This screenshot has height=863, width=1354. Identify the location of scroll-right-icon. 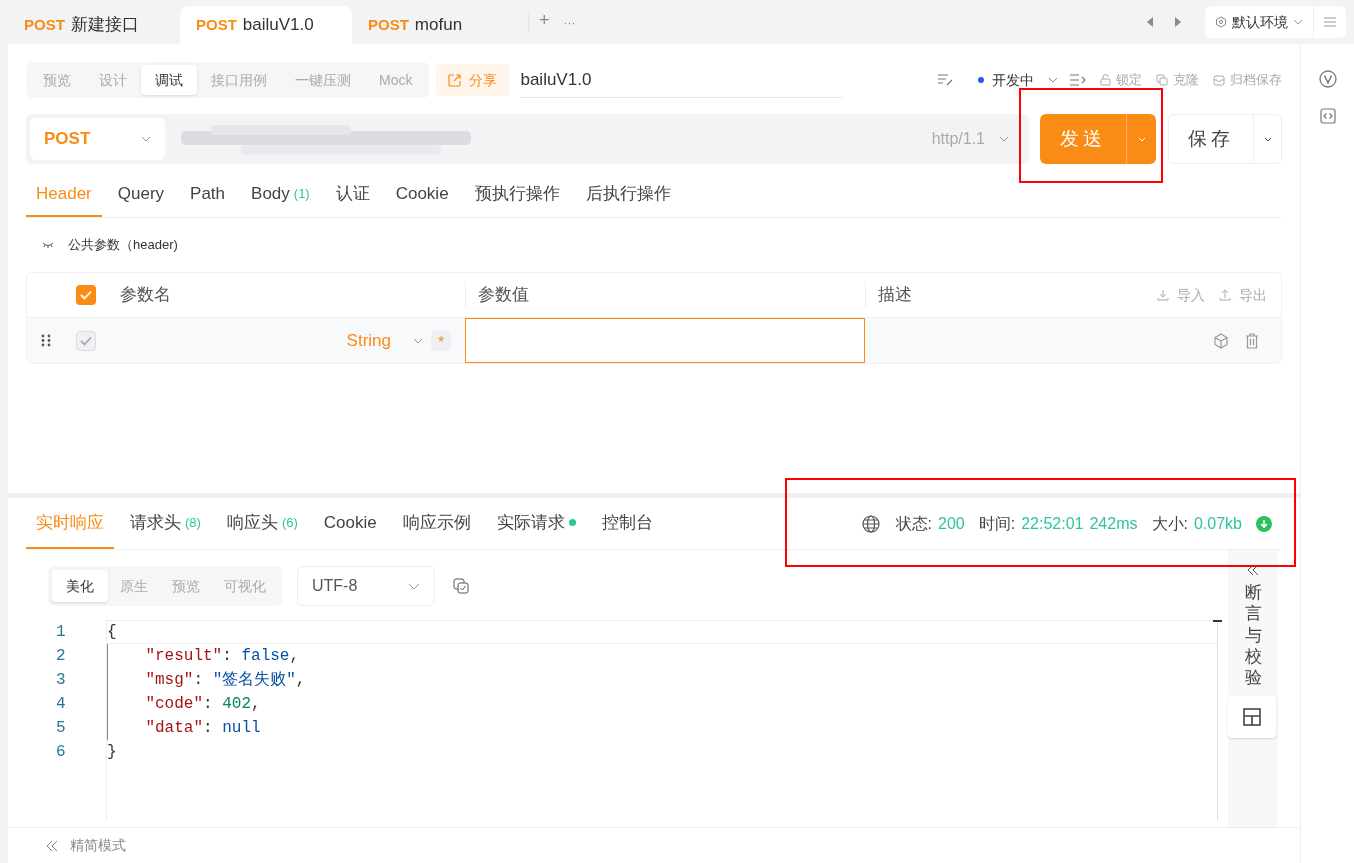
(1177, 22).